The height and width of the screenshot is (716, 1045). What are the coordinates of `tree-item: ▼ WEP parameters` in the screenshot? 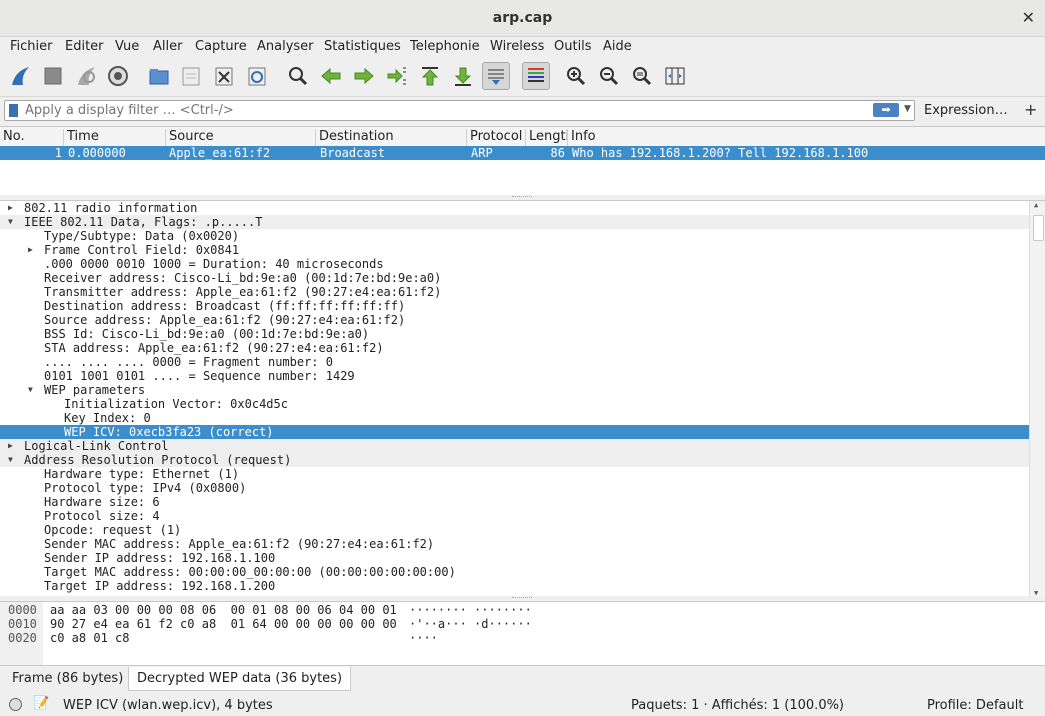 It's located at (515, 390).